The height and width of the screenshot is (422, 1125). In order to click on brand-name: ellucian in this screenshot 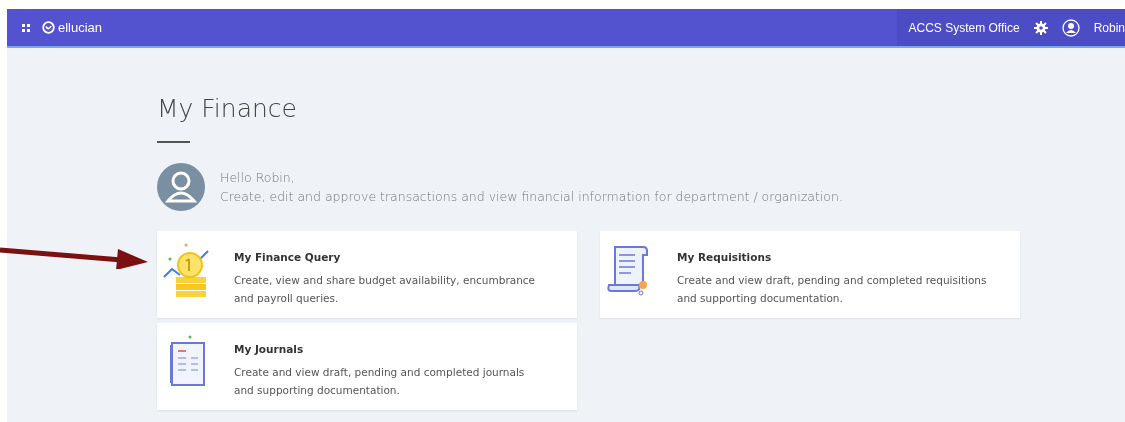, I will do `click(80, 27)`.